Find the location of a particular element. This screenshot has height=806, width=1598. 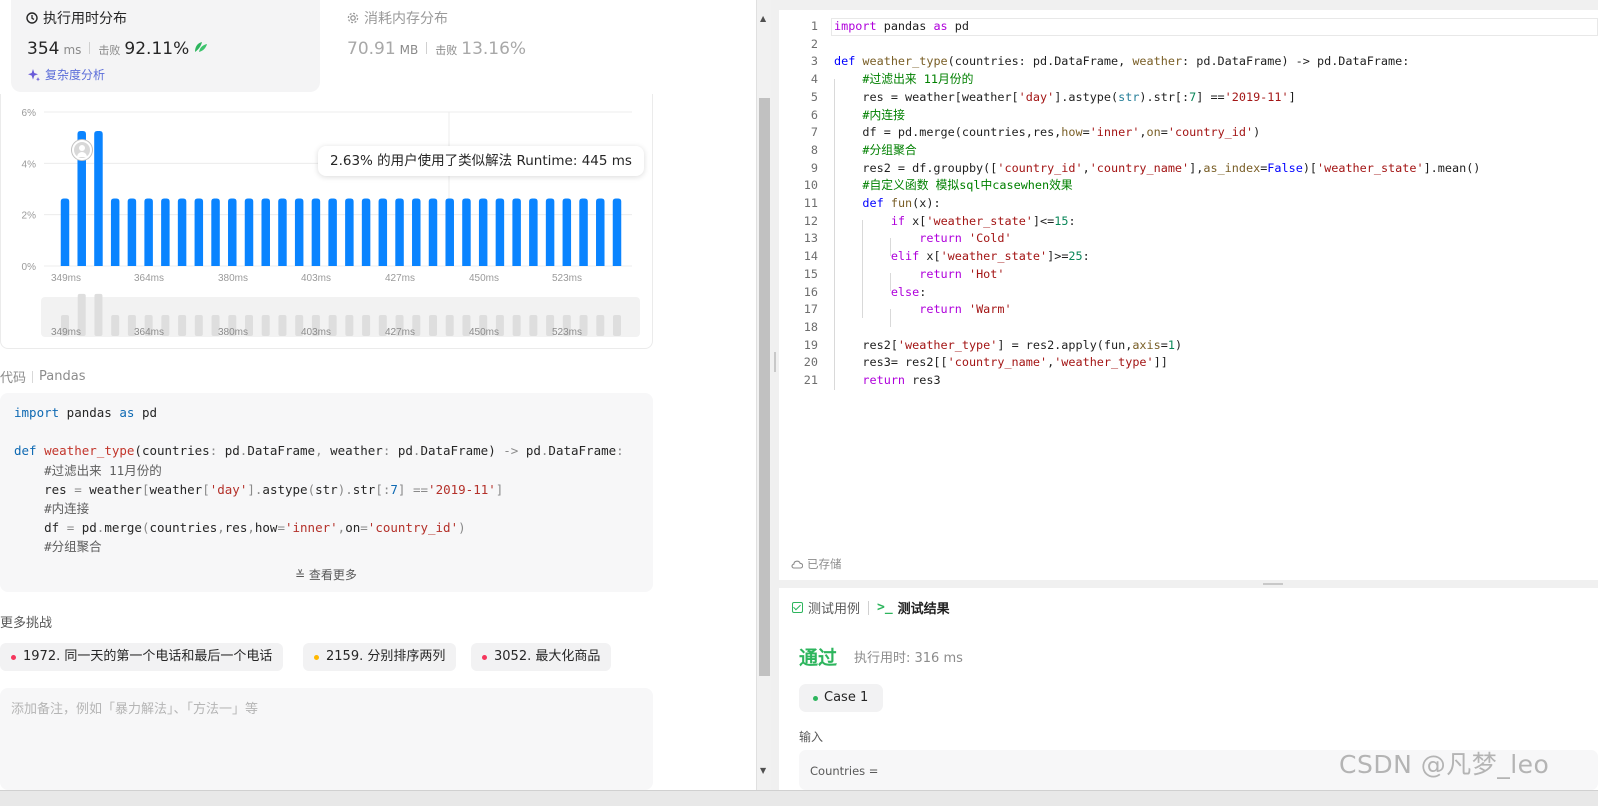

memory-title-label: 消耗内存分布 is located at coordinates (406, 19).